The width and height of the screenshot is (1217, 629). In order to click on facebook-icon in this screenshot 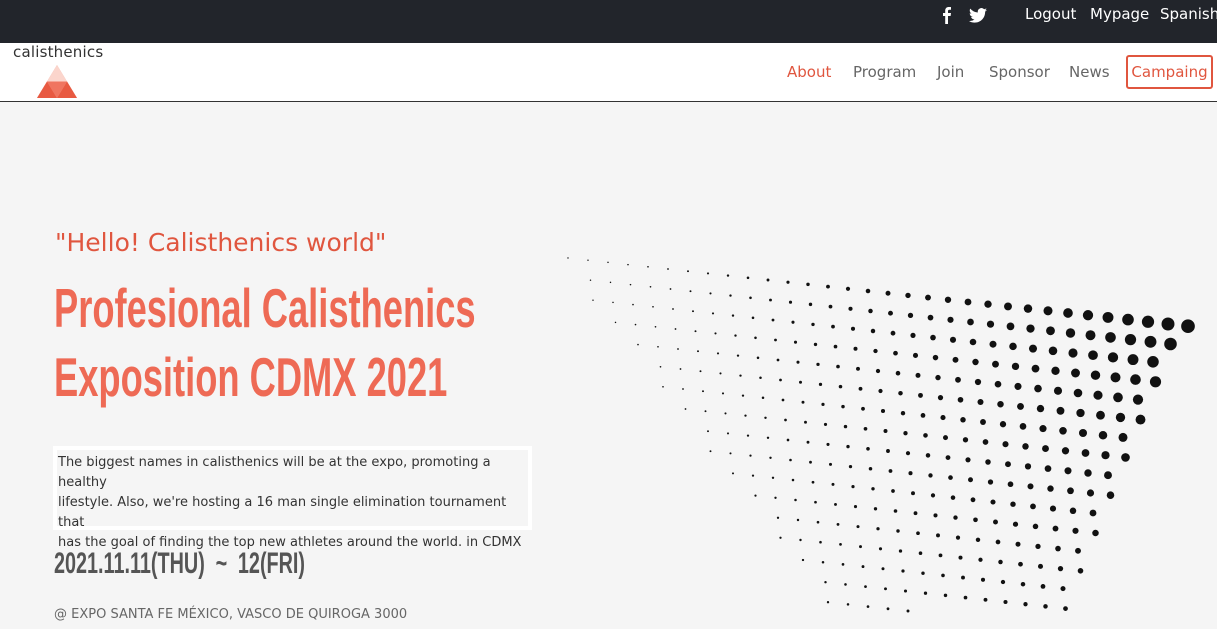, I will do `click(946, 15)`.